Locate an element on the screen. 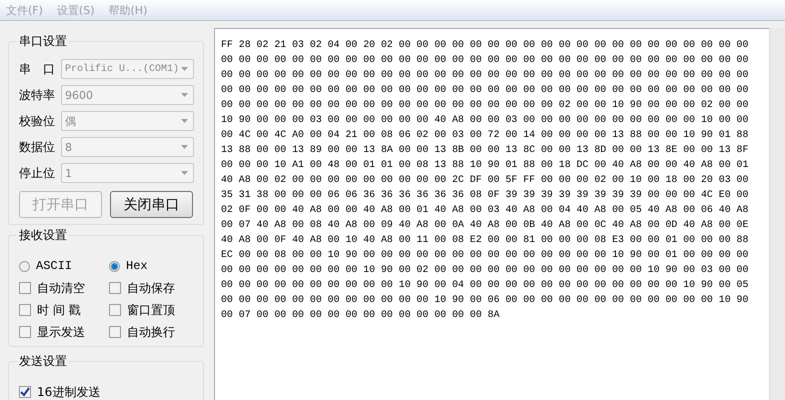 The width and height of the screenshot is (785, 400). dropdown: Prolific U...(COM1) is located at coordinates (127, 69).